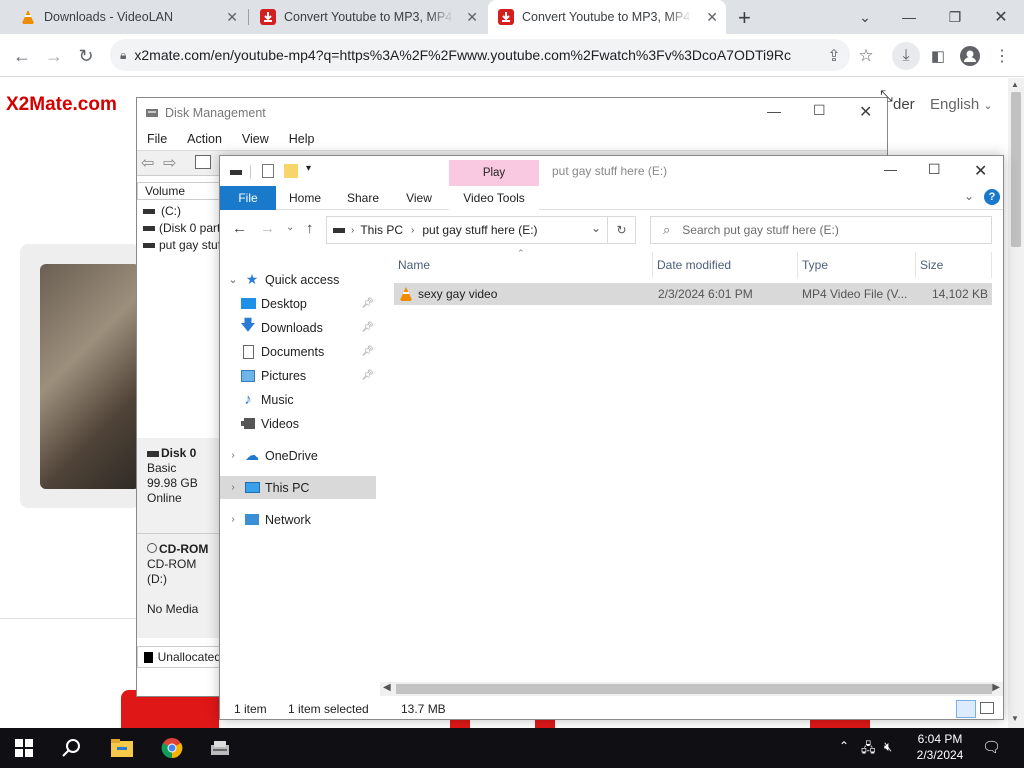  Describe the element at coordinates (61, 105) in the screenshot. I see `site-logo: X2Mate.com` at that location.